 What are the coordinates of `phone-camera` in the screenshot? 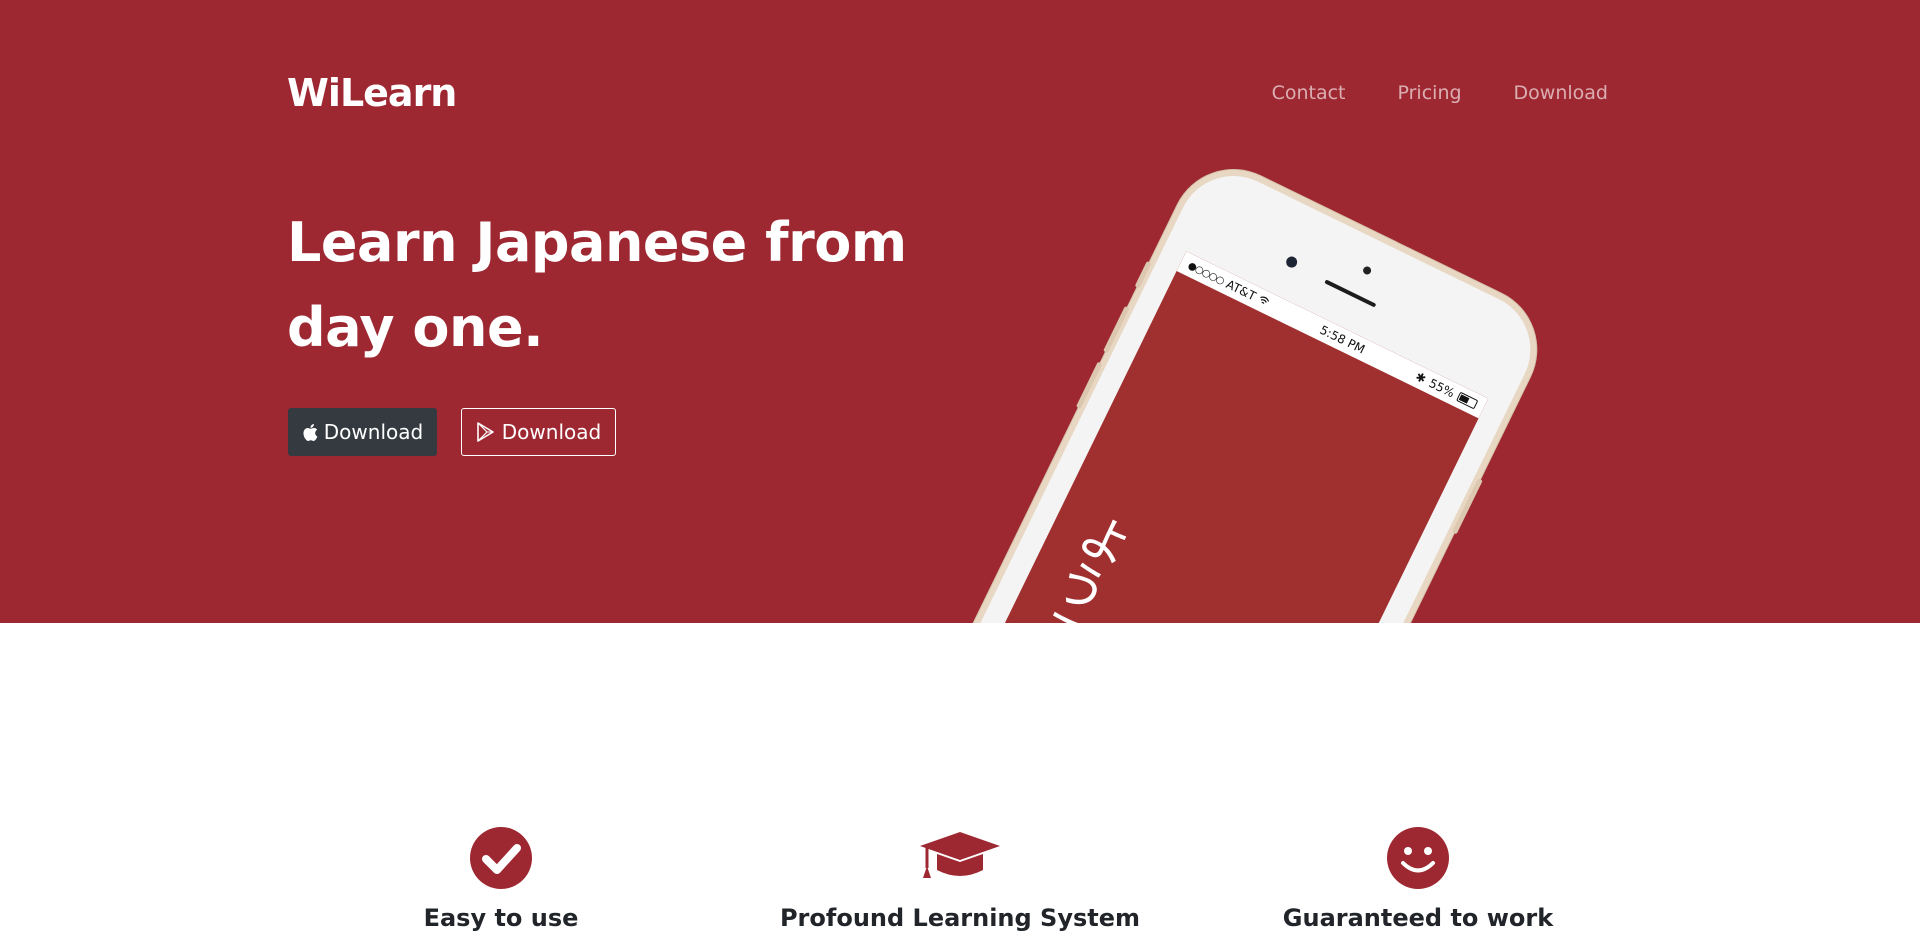 It's located at (1292, 262).